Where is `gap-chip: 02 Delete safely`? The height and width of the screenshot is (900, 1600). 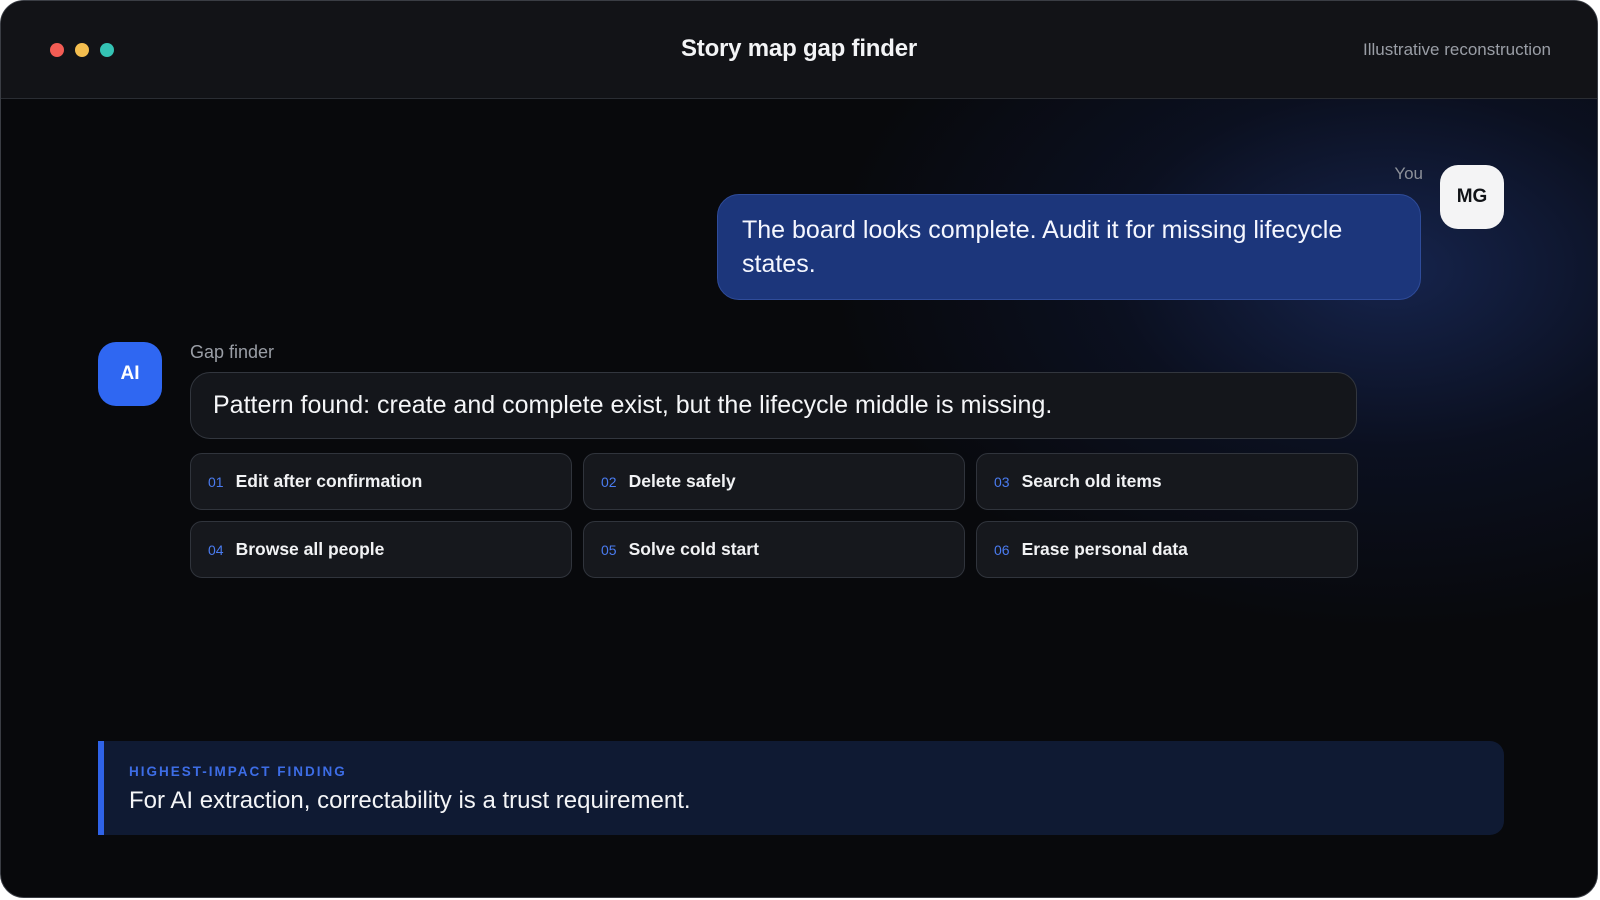 gap-chip: 02 Delete safely is located at coordinates (774, 481).